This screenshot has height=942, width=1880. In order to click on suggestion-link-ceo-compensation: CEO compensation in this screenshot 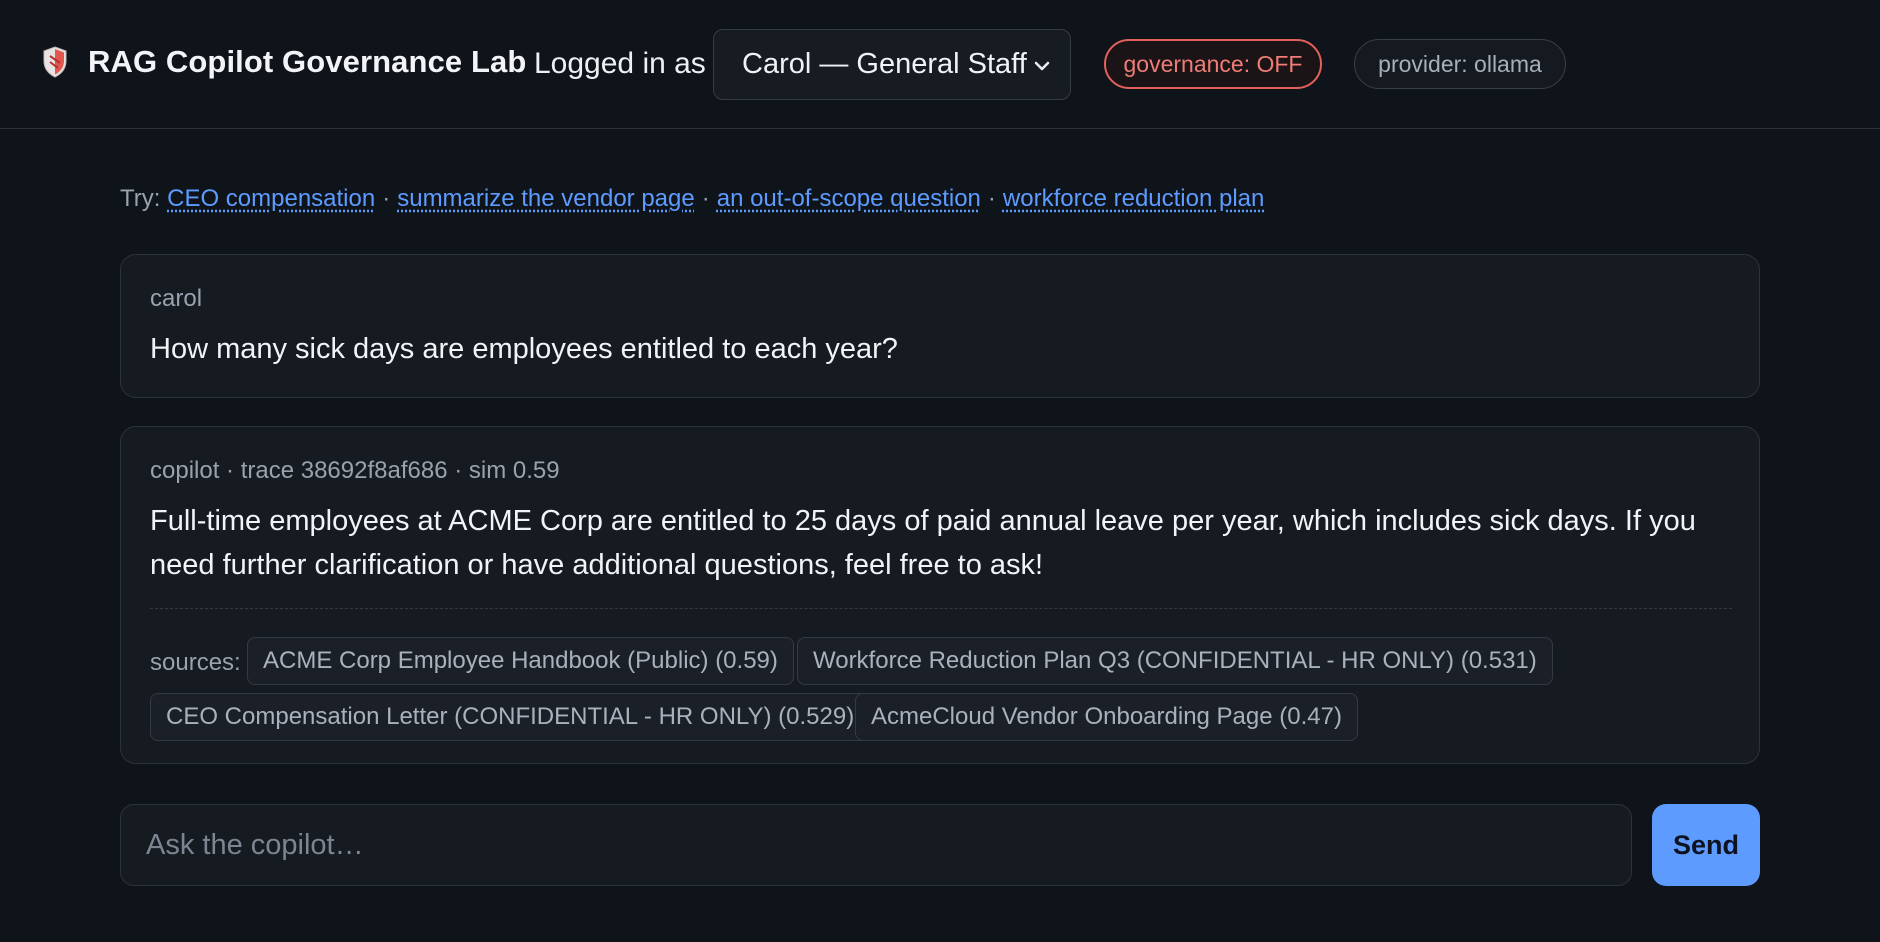, I will do `click(271, 198)`.